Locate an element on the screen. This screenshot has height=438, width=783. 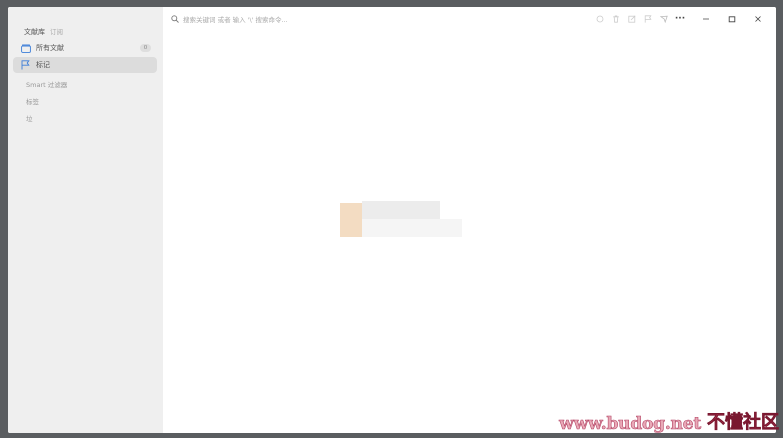
circle-icon is located at coordinates (600, 19).